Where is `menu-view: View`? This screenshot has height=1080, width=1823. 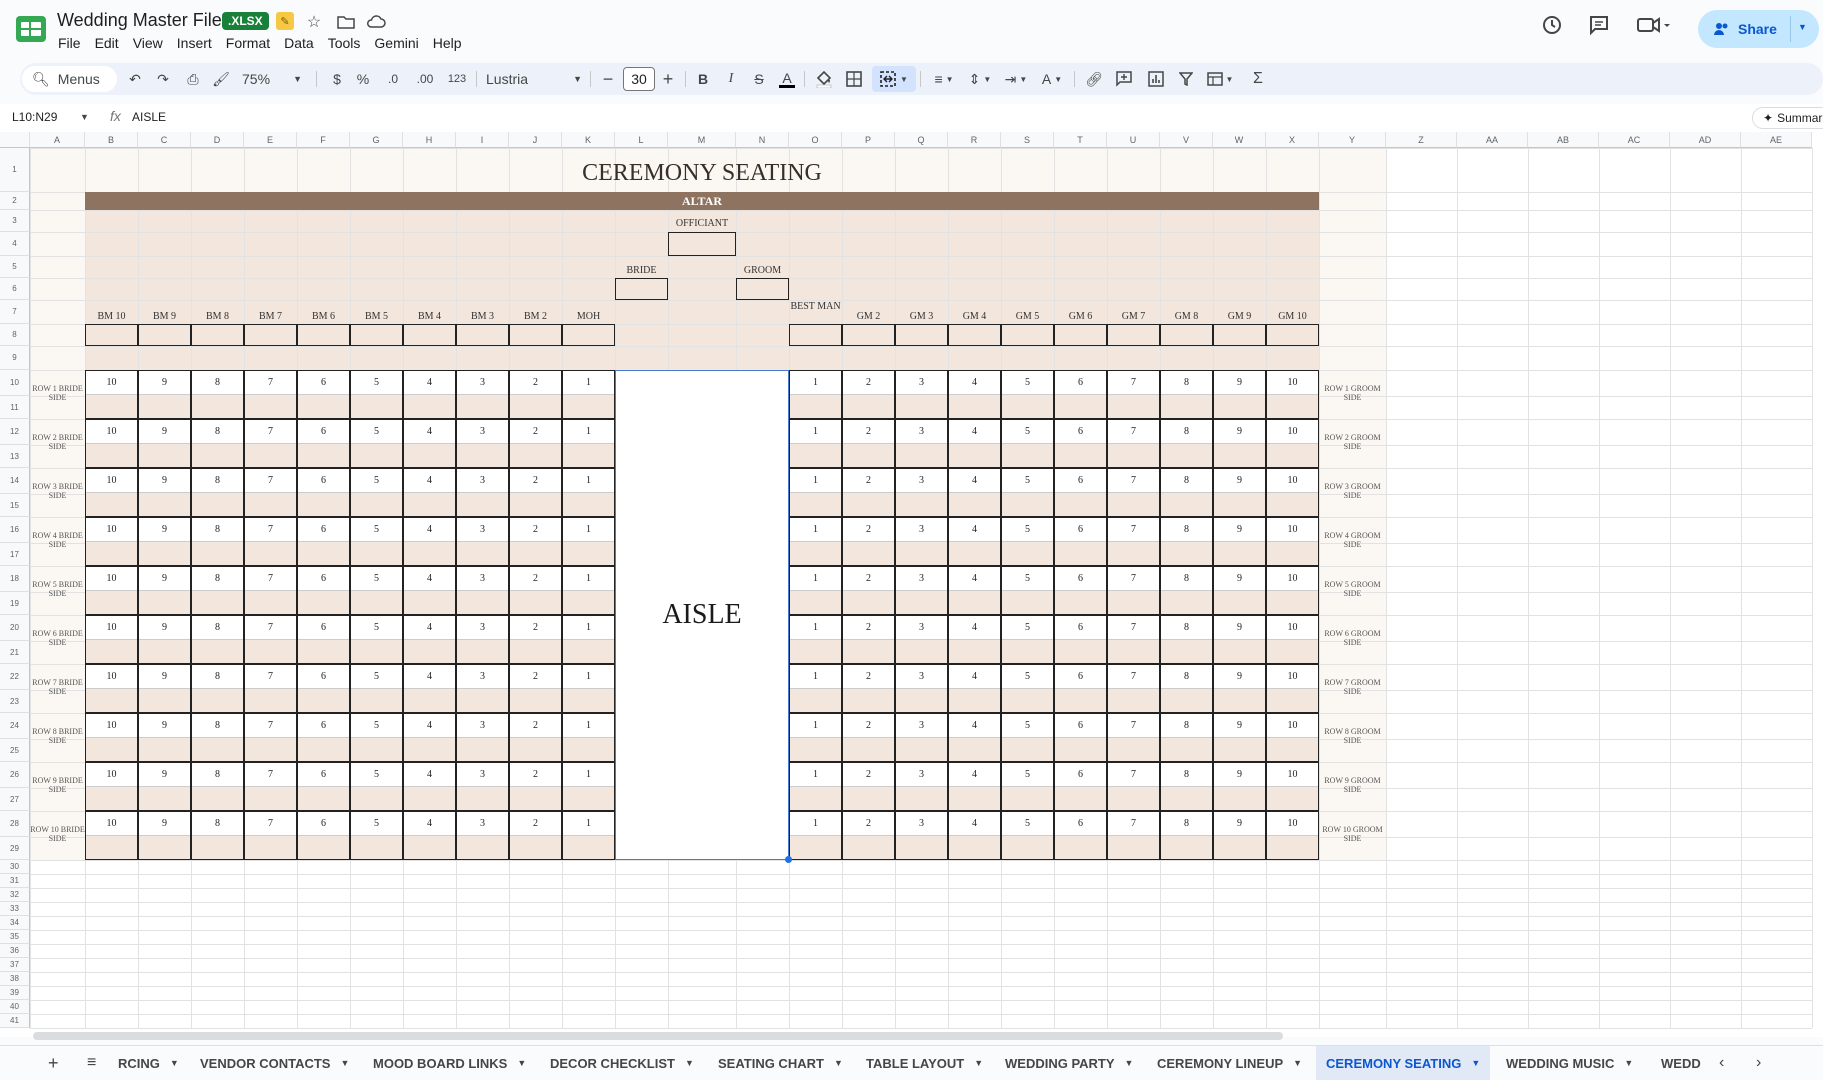
menu-view: View is located at coordinates (152, 43).